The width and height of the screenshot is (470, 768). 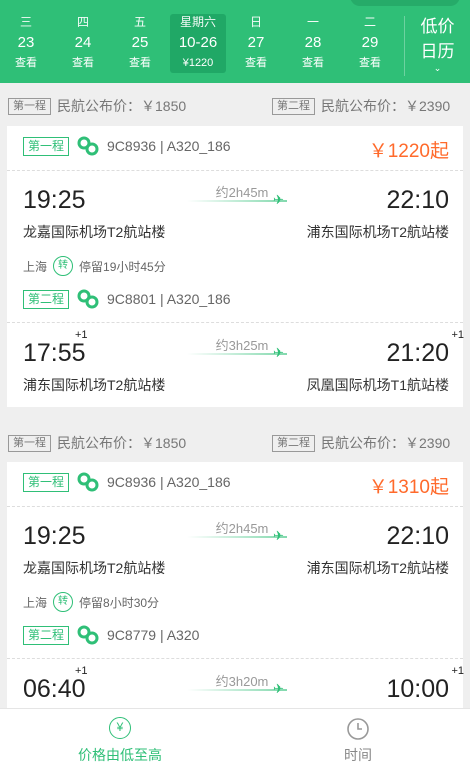 I want to click on arrival-airport: 凤凰国际机场T1航站楼, so click(x=377, y=385).